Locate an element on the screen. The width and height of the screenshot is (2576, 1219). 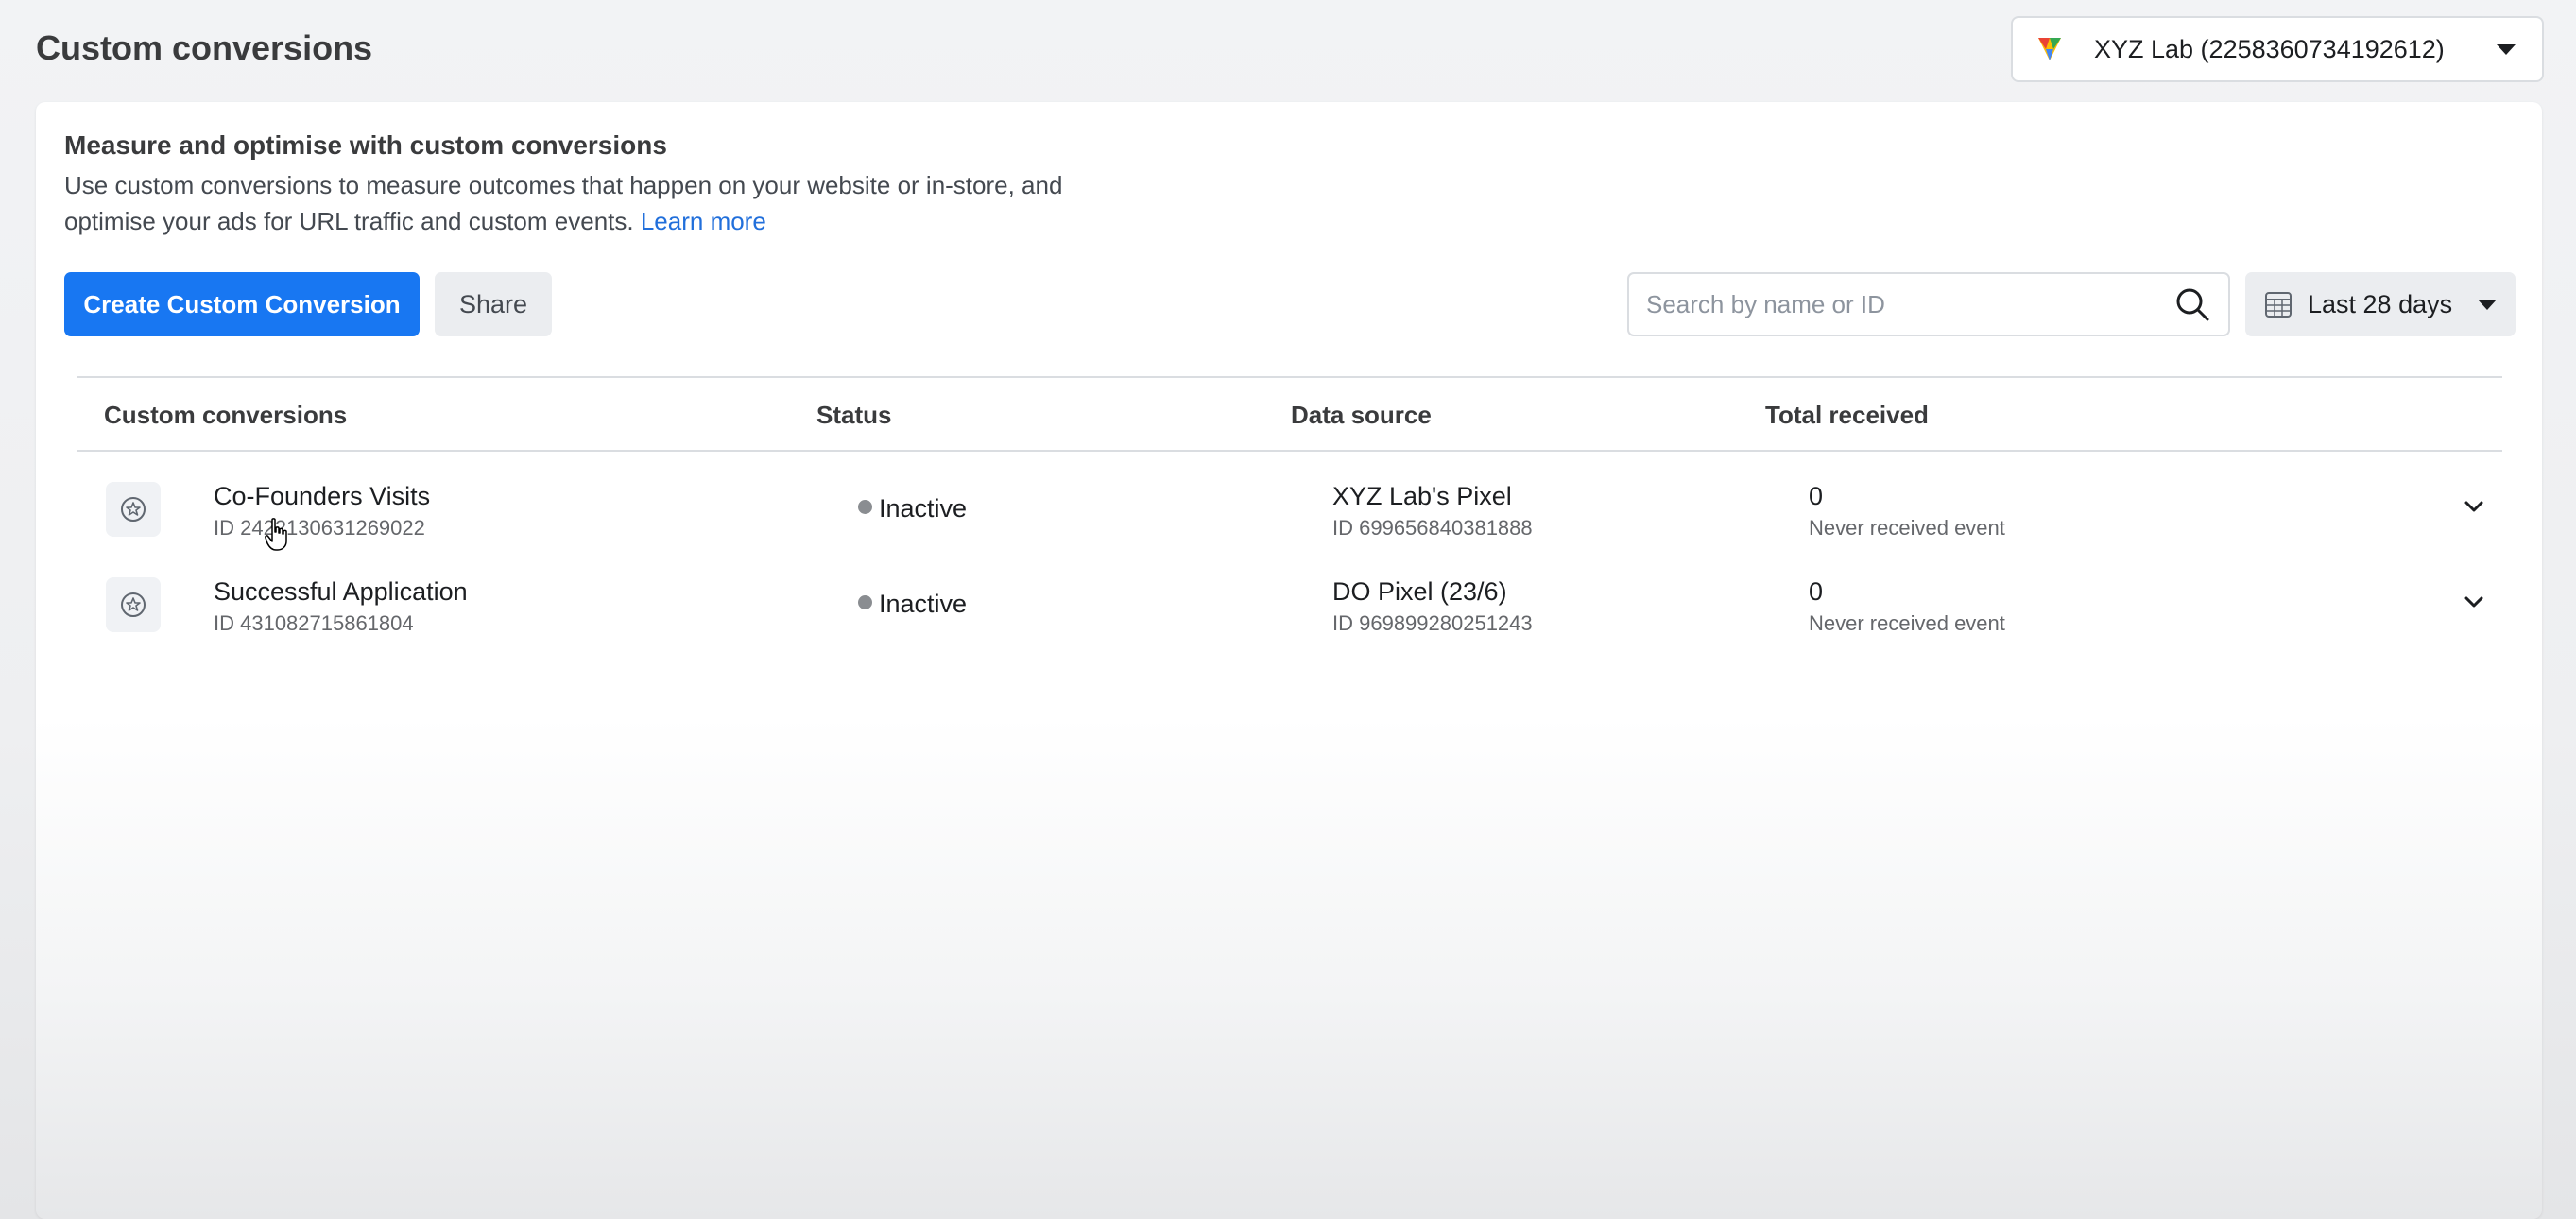
conversion-name: Co-Founders Visits is located at coordinates (322, 497).